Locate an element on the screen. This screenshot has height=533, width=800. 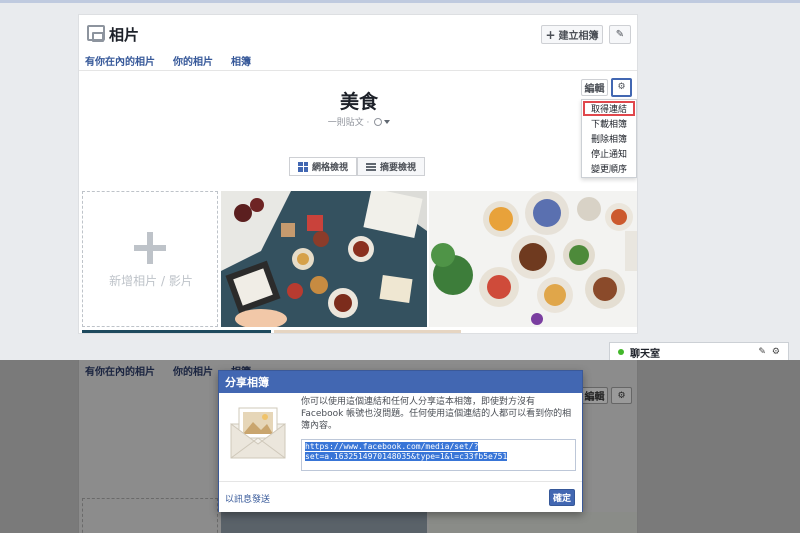
menu-item-stop-notifications: 停止通知 is located at coordinates (609, 153).